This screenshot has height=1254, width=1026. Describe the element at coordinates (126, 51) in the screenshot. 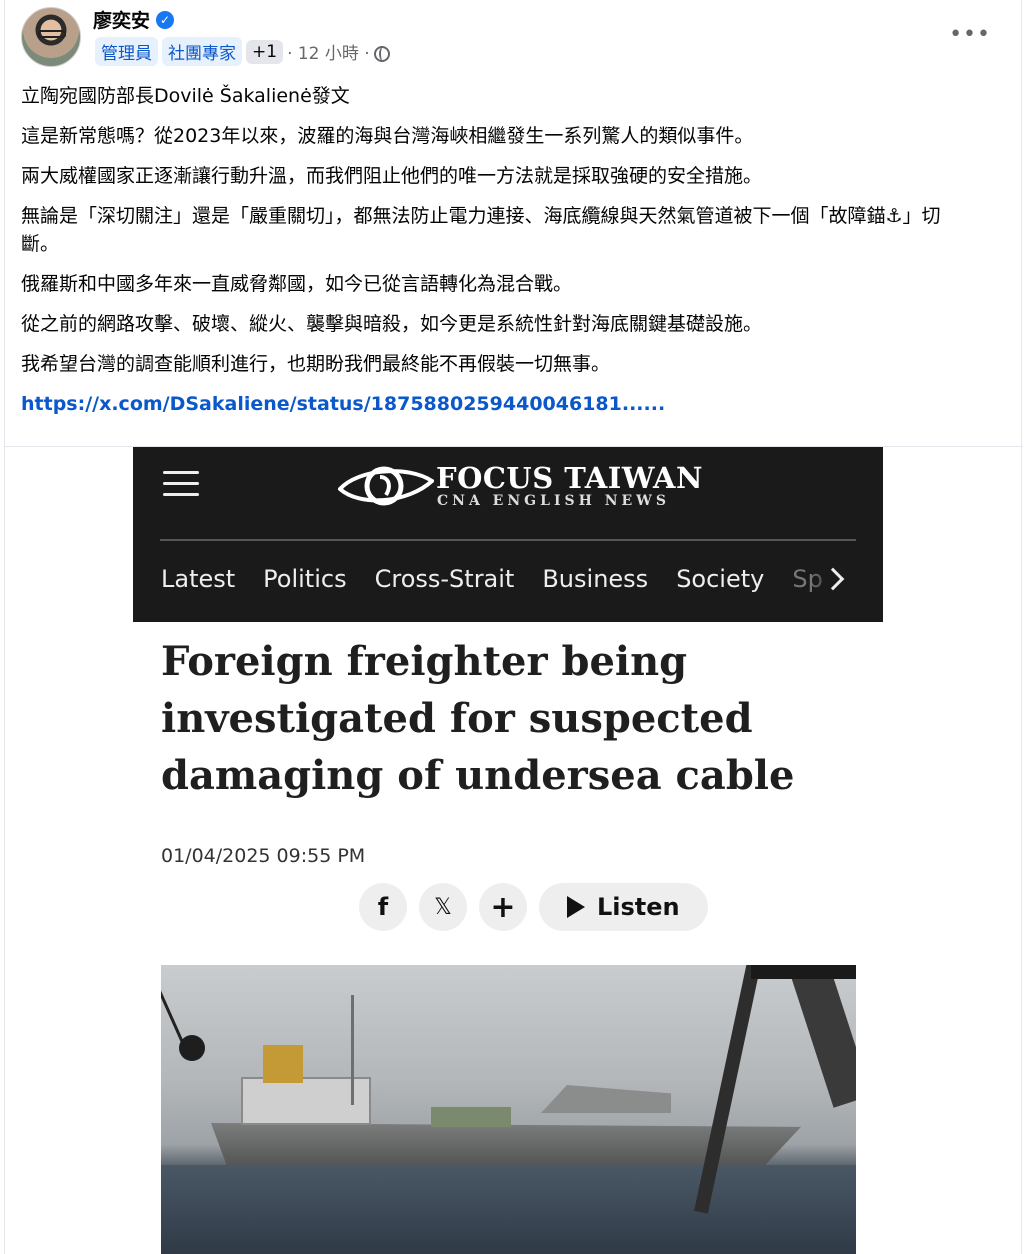

I see `badge-admin: 管理員` at that location.